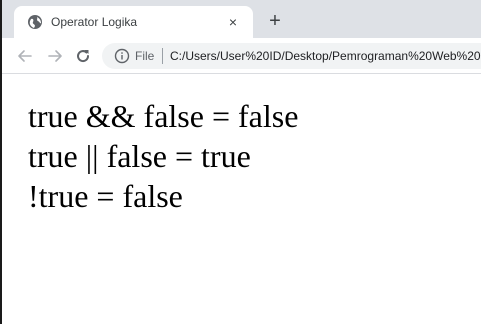 This screenshot has height=324, width=481. What do you see at coordinates (55, 56) in the screenshot?
I see `forward-arrow-icon` at bounding box center [55, 56].